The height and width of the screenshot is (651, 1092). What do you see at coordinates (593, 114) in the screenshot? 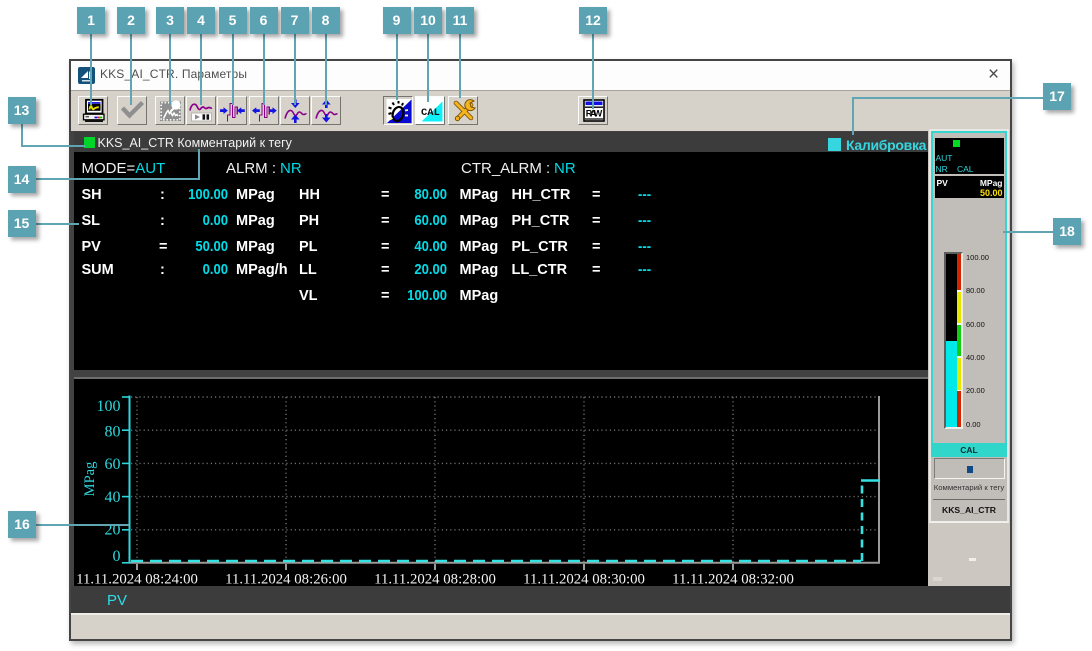
I see `svg-text: RAW` at bounding box center [593, 114].